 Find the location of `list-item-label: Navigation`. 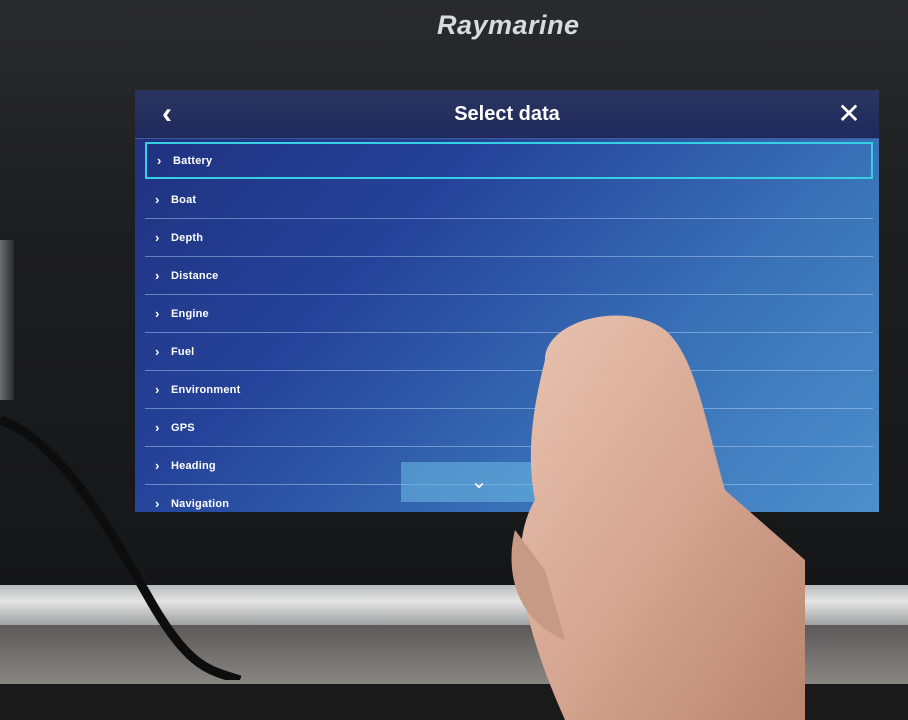

list-item-label: Navigation is located at coordinates (200, 503).